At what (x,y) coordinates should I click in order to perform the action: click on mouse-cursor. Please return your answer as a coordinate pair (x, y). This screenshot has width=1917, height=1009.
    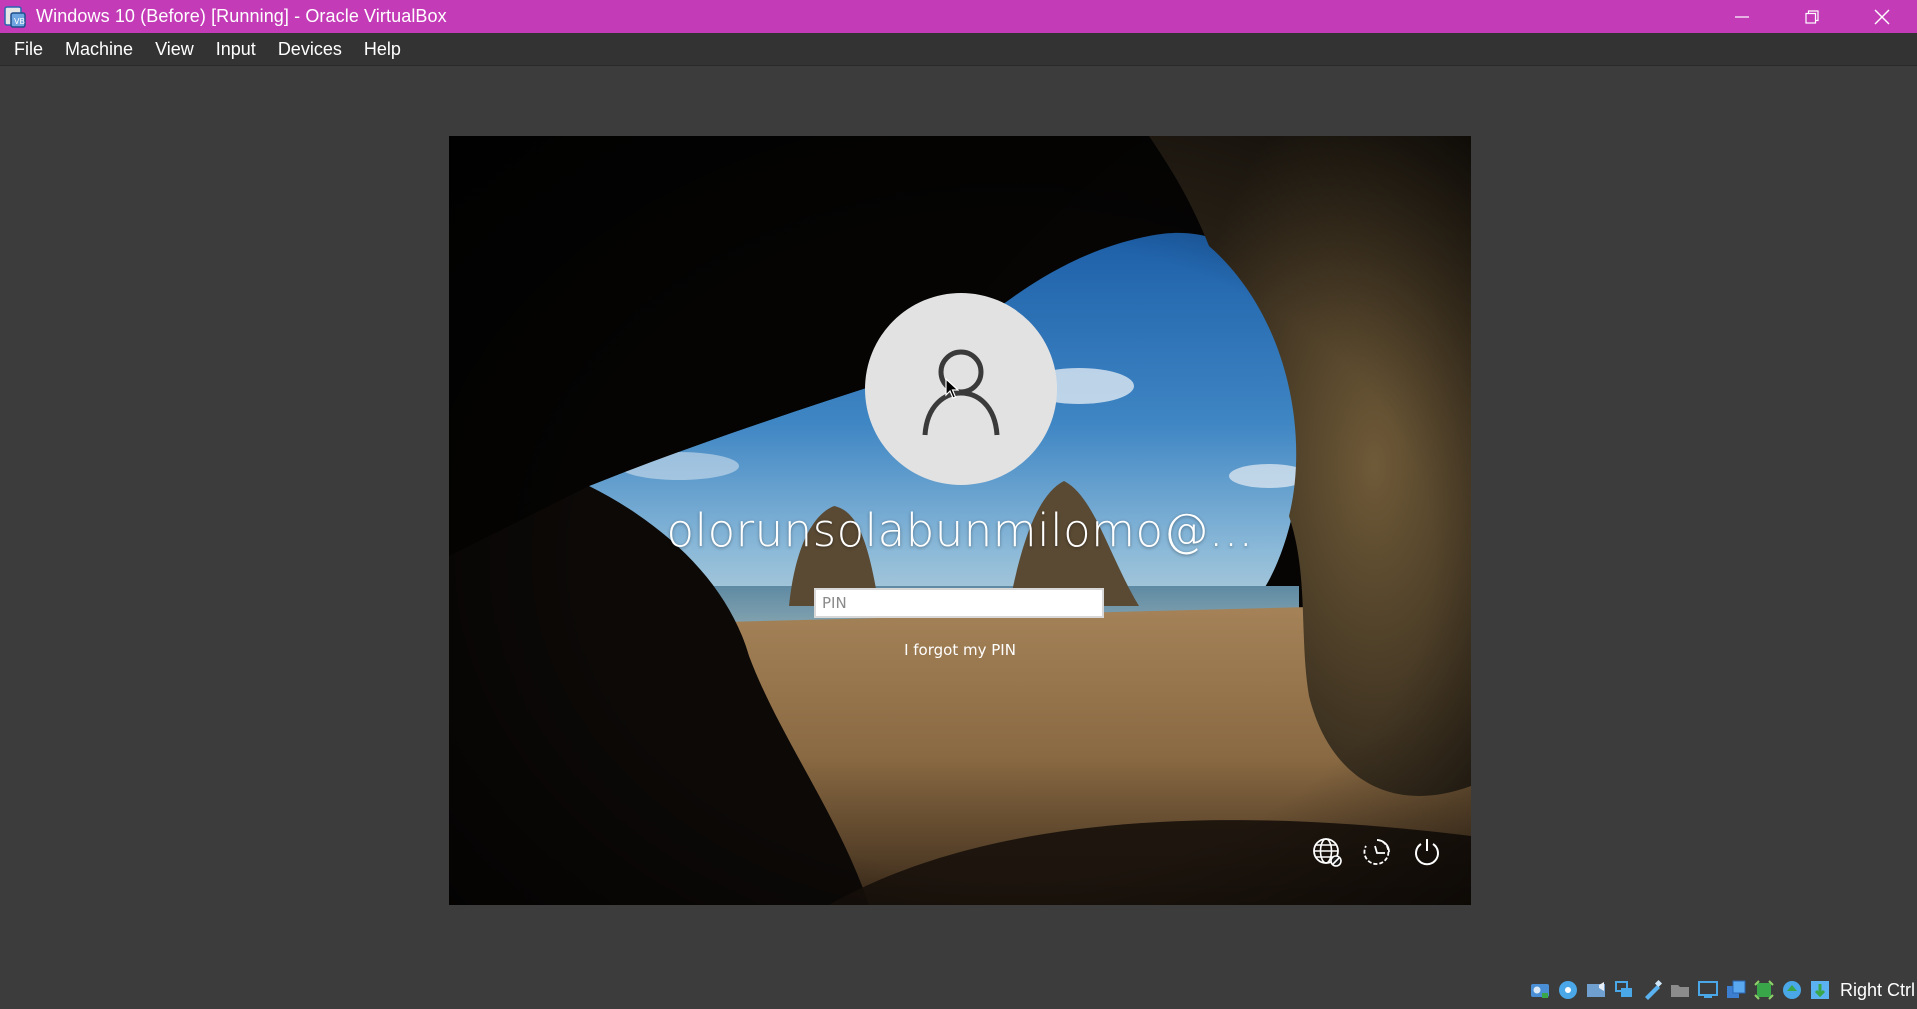
    Looking at the image, I should click on (952, 388).